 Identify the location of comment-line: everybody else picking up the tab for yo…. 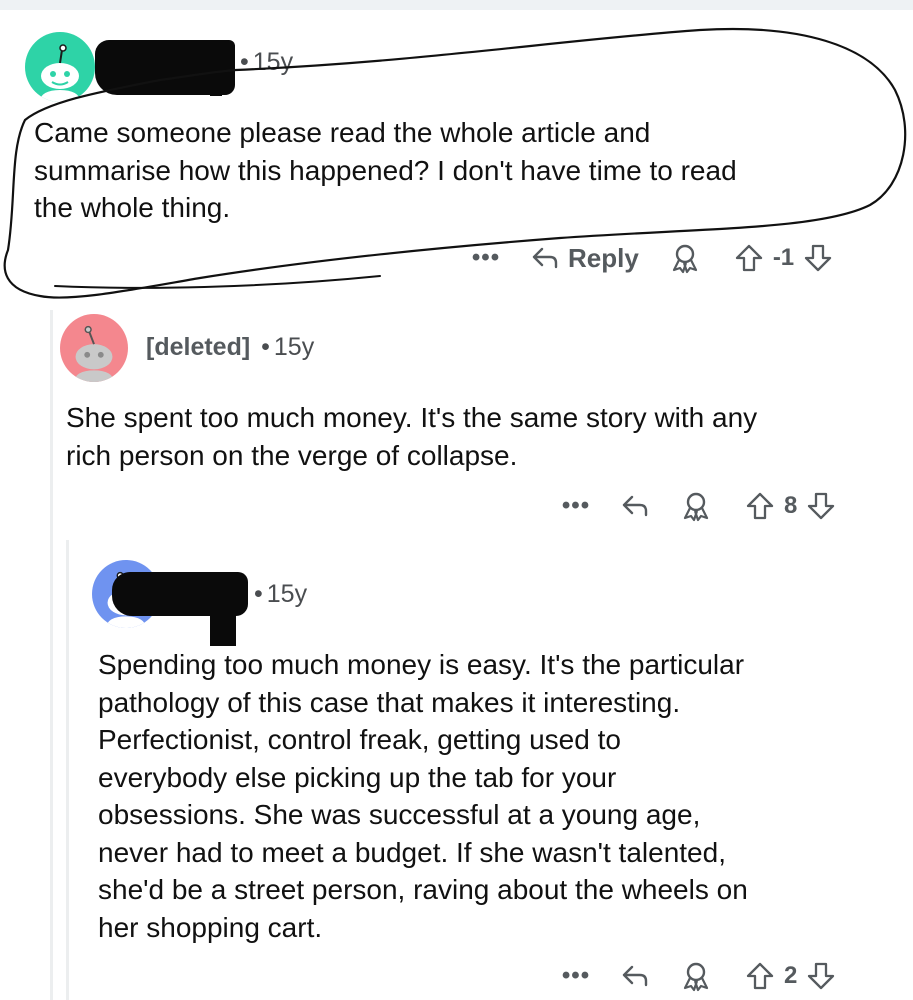
(357, 777).